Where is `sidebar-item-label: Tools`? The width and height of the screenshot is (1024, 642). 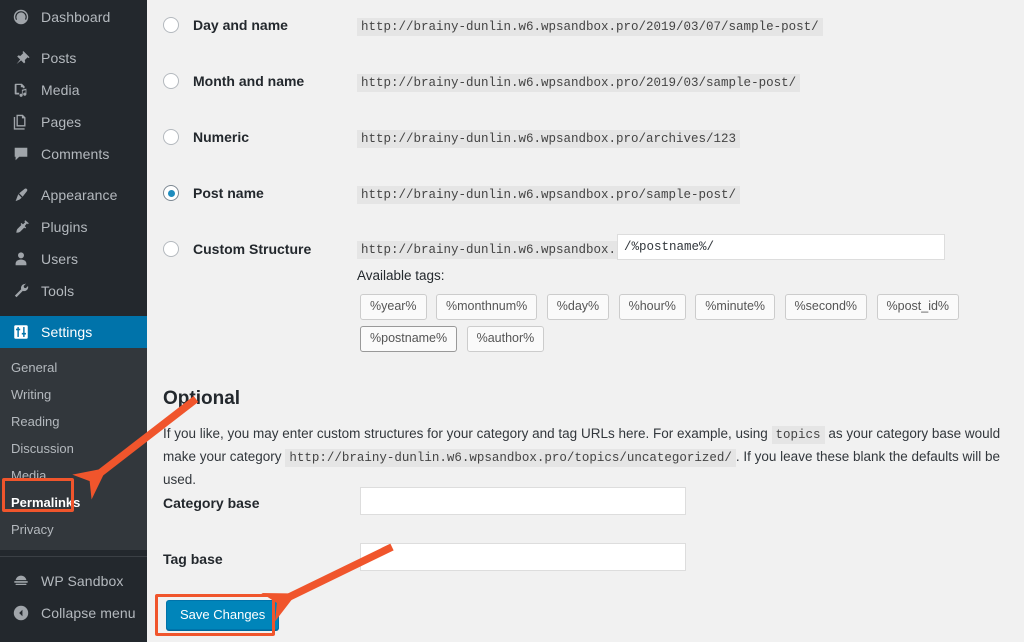 sidebar-item-label: Tools is located at coordinates (58, 291).